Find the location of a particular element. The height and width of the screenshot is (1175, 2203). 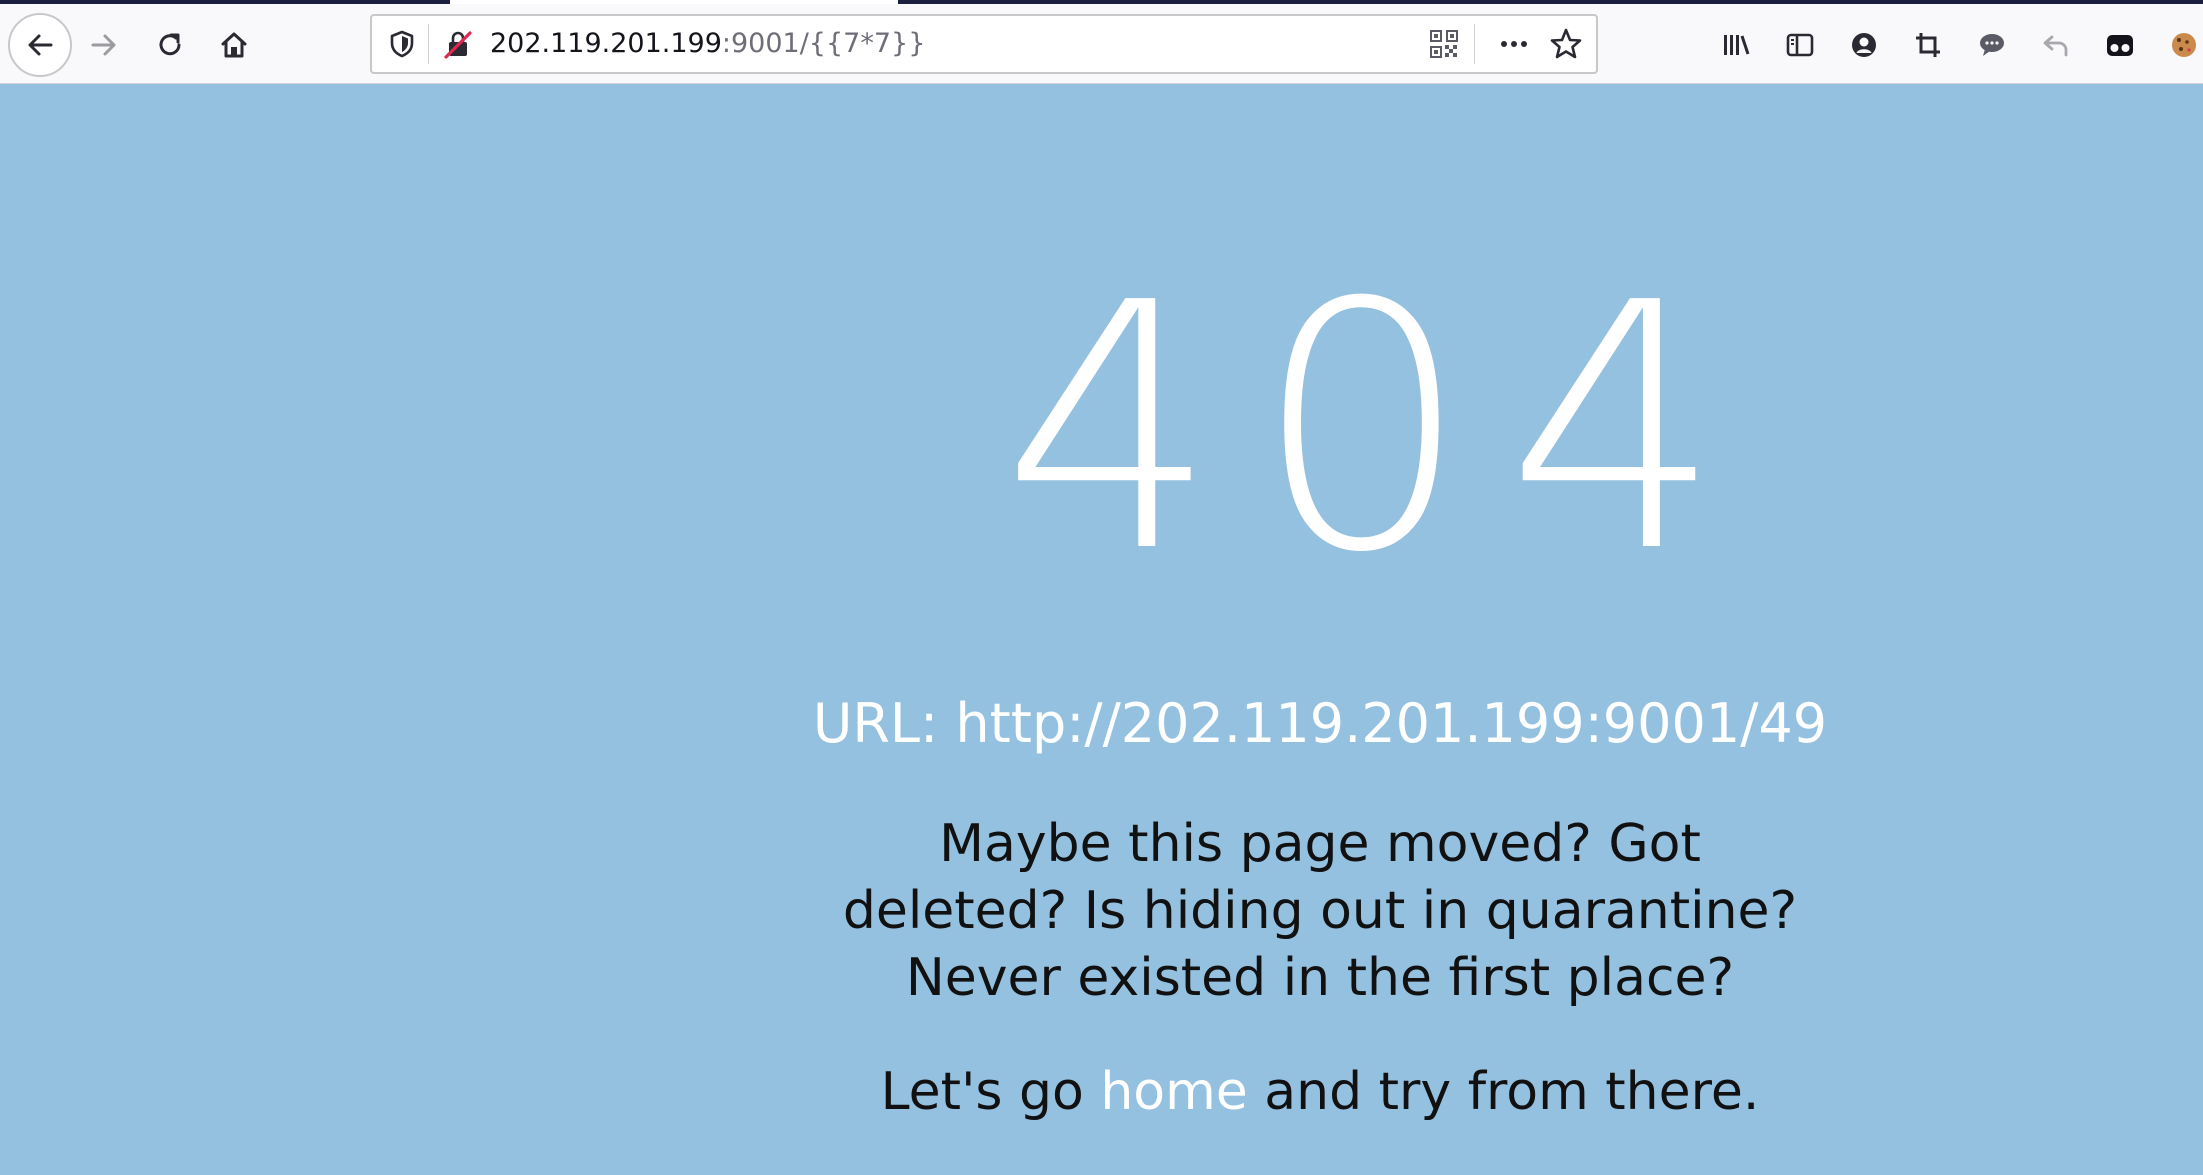

back-button is located at coordinates (40, 45).